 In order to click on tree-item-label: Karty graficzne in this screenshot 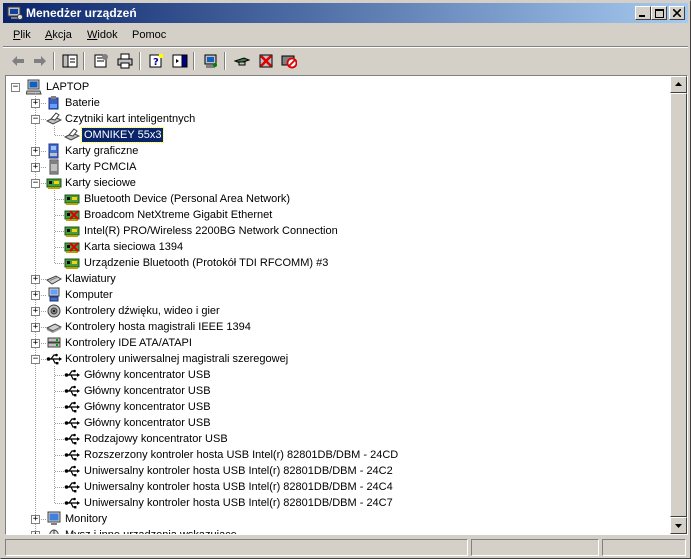, I will do `click(102, 151)`.